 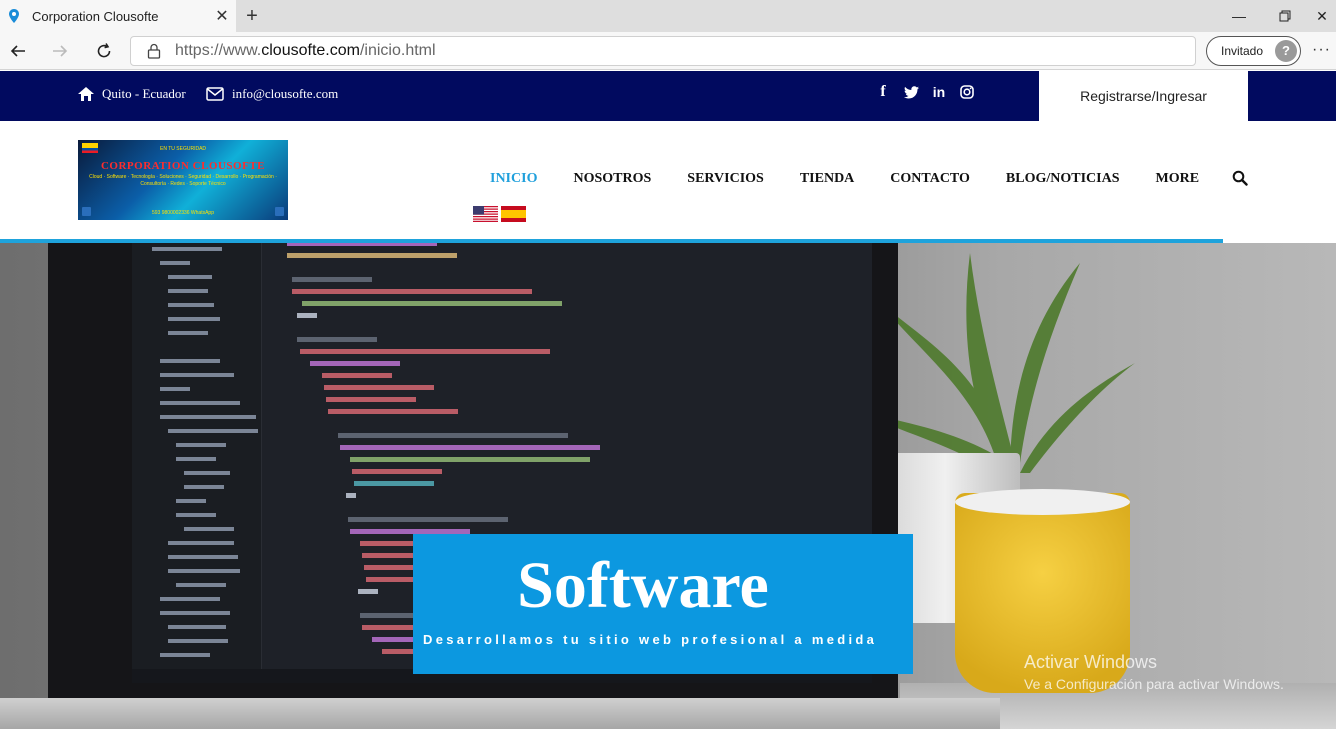 I want to click on language-switcher, so click(x=499, y=214).